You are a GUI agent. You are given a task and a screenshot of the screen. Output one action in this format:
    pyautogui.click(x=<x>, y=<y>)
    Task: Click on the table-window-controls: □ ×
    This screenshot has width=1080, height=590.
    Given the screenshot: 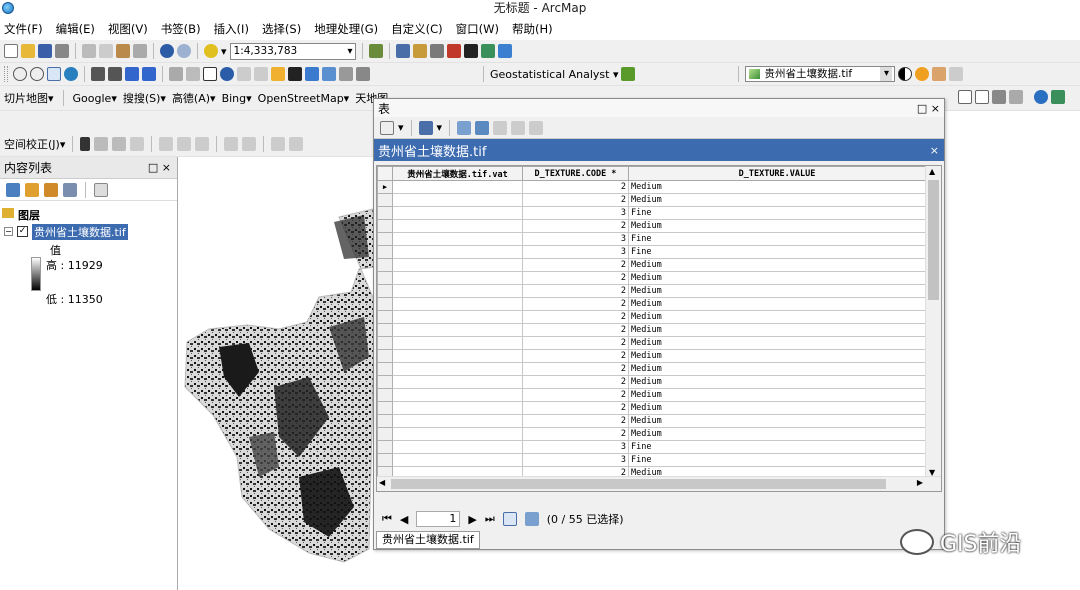 What is the action you would take?
    pyautogui.click(x=928, y=108)
    